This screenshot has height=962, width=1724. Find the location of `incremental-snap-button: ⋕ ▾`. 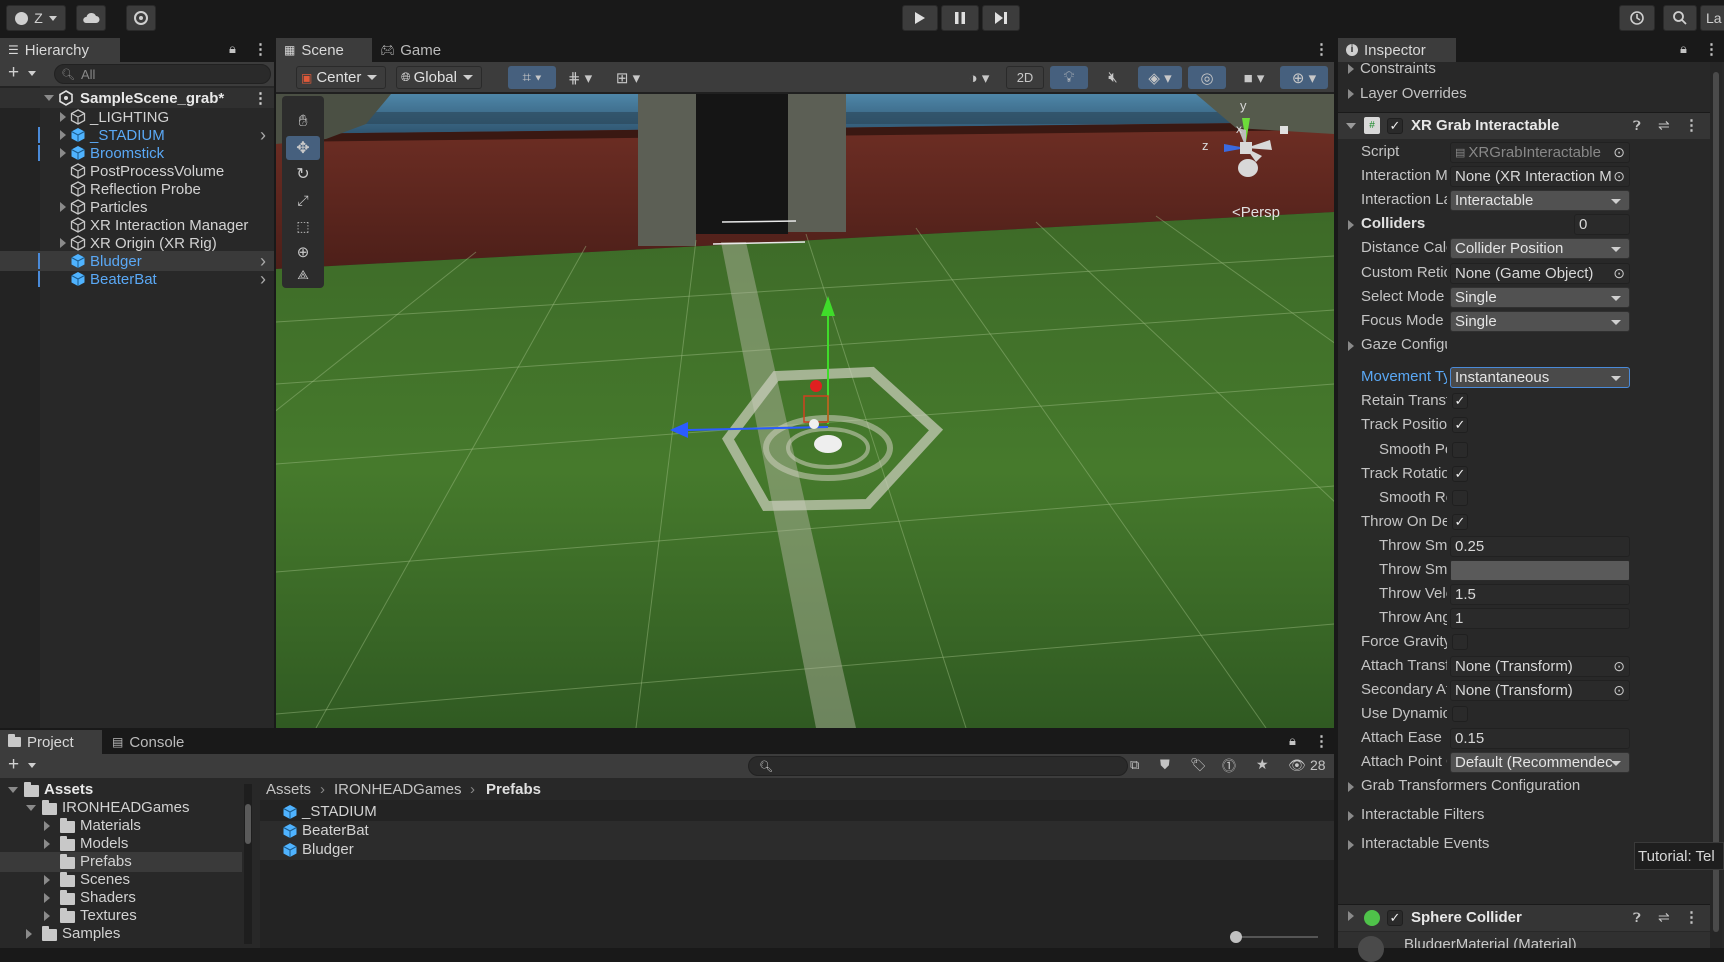

incremental-snap-button: ⋕ ▾ is located at coordinates (580, 77).